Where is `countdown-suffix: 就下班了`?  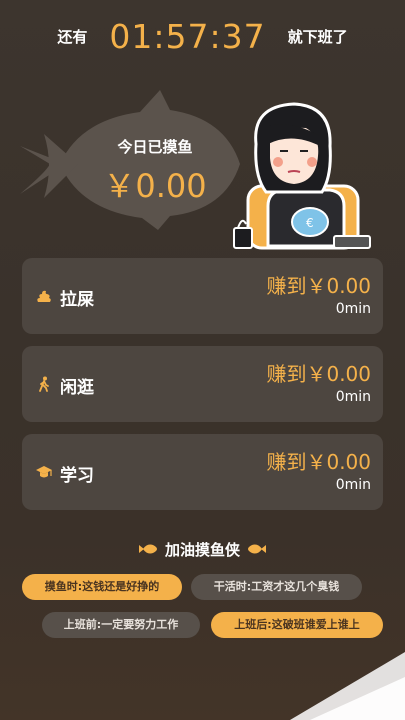 countdown-suffix: 就下班了 is located at coordinates (317, 36).